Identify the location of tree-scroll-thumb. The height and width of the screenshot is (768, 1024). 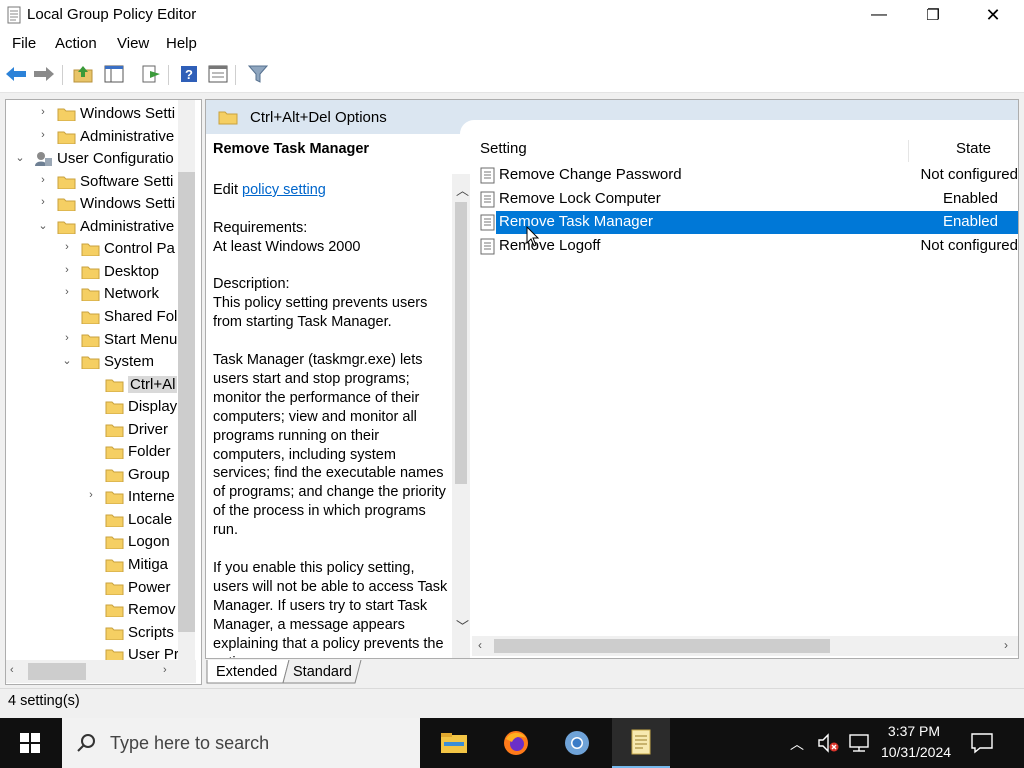
(186, 402).